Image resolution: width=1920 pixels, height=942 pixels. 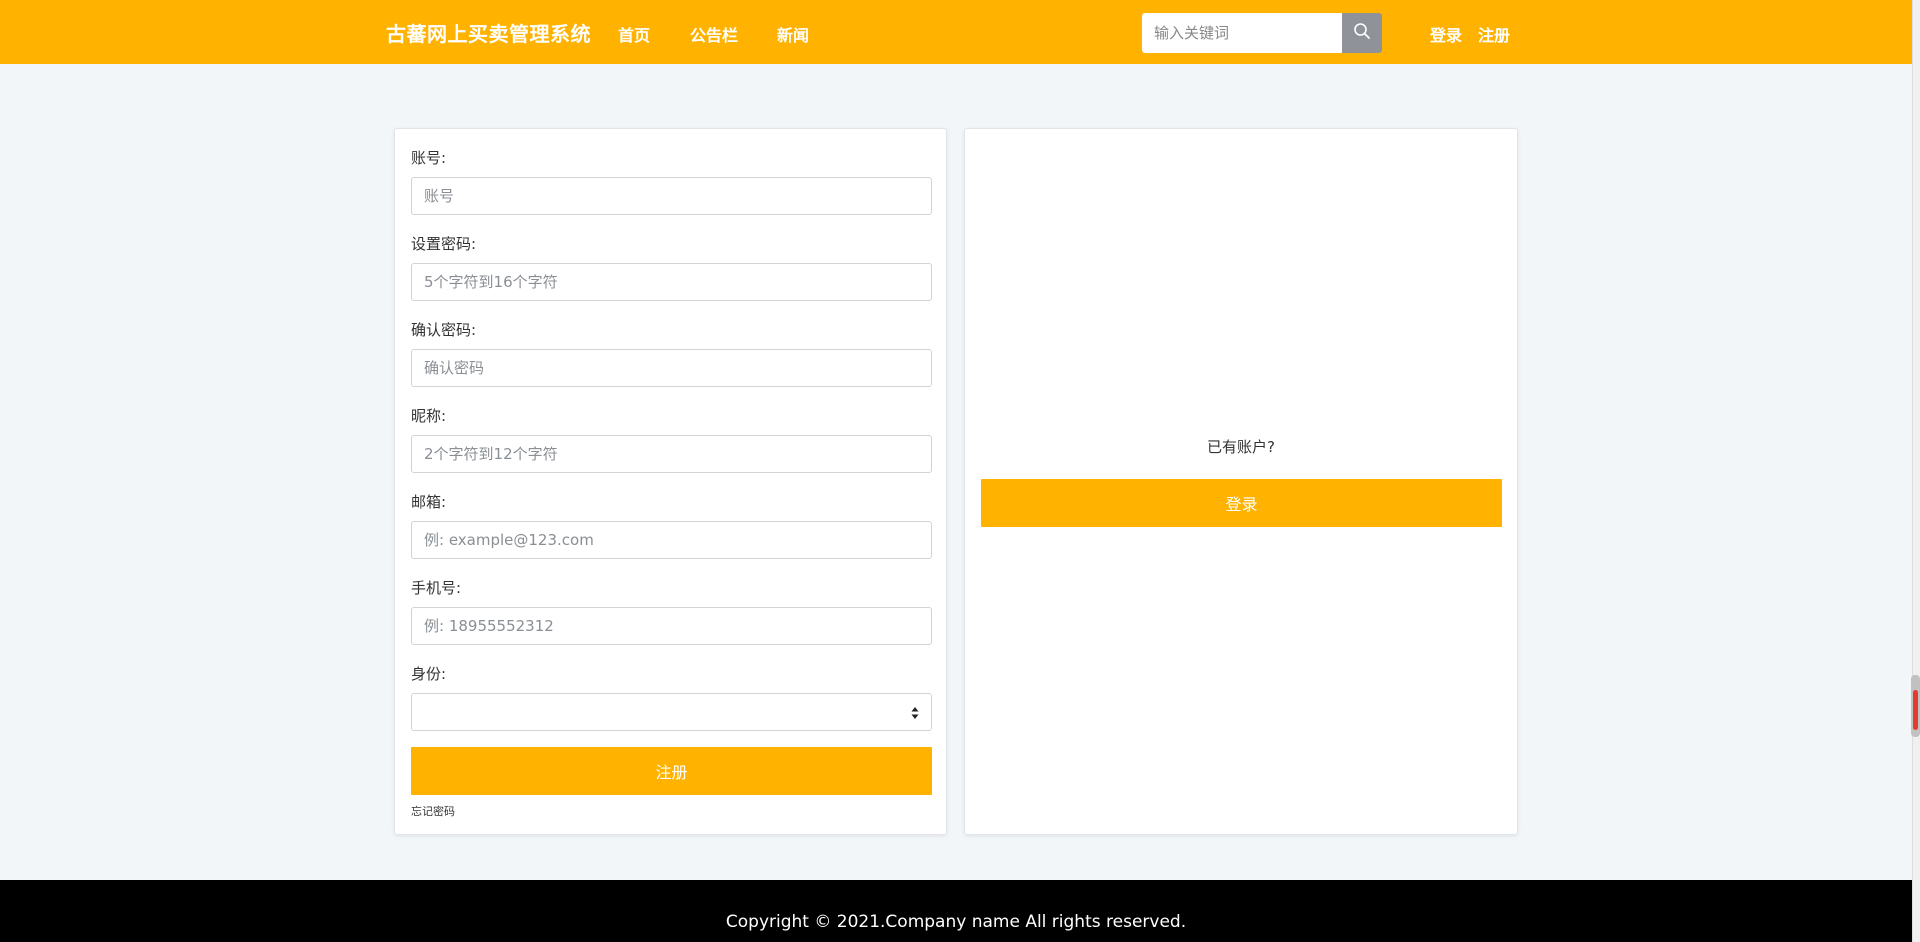 What do you see at coordinates (671, 712) in the screenshot?
I see `identity-select` at bounding box center [671, 712].